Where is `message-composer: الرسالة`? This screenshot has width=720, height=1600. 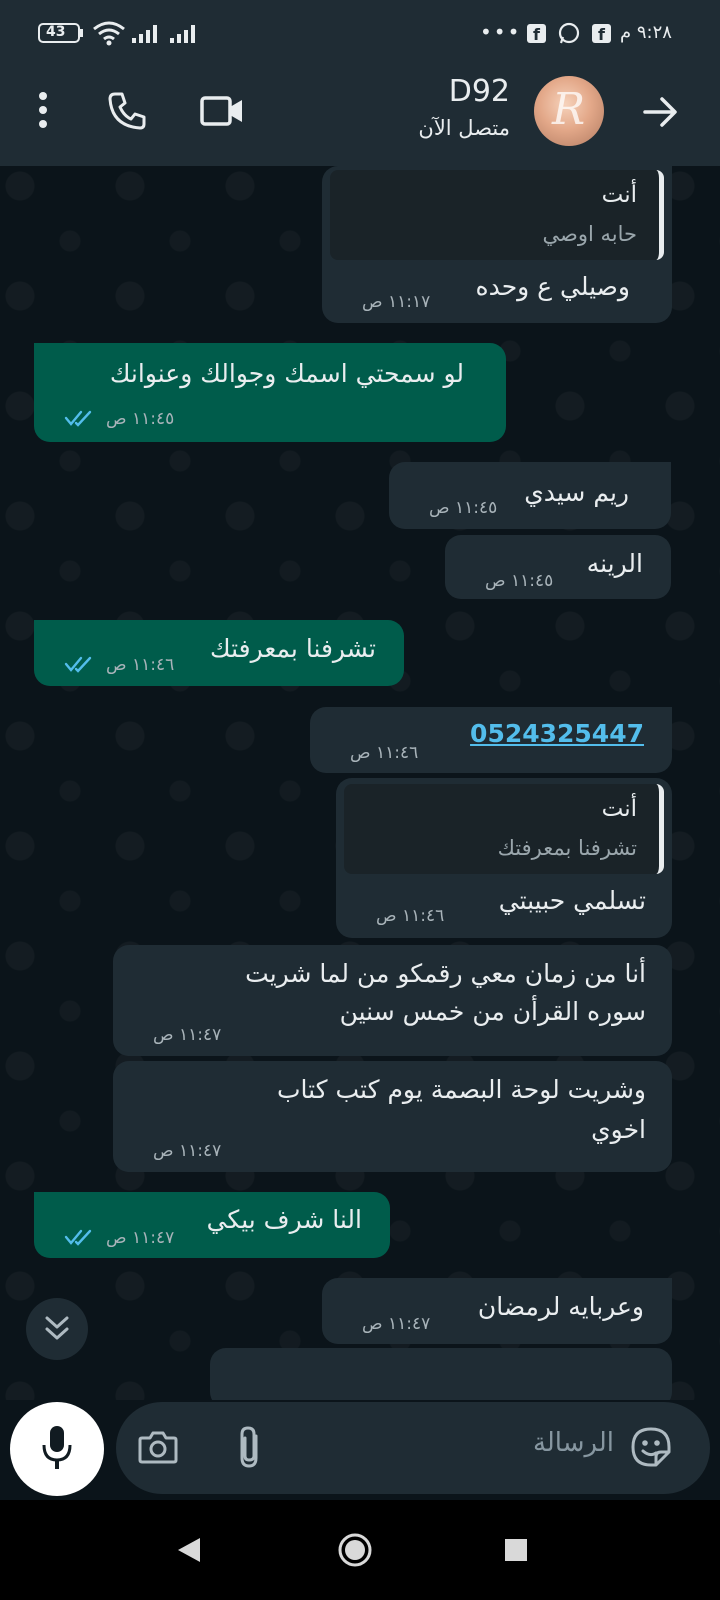
message-composer: الرسالة is located at coordinates (413, 1448).